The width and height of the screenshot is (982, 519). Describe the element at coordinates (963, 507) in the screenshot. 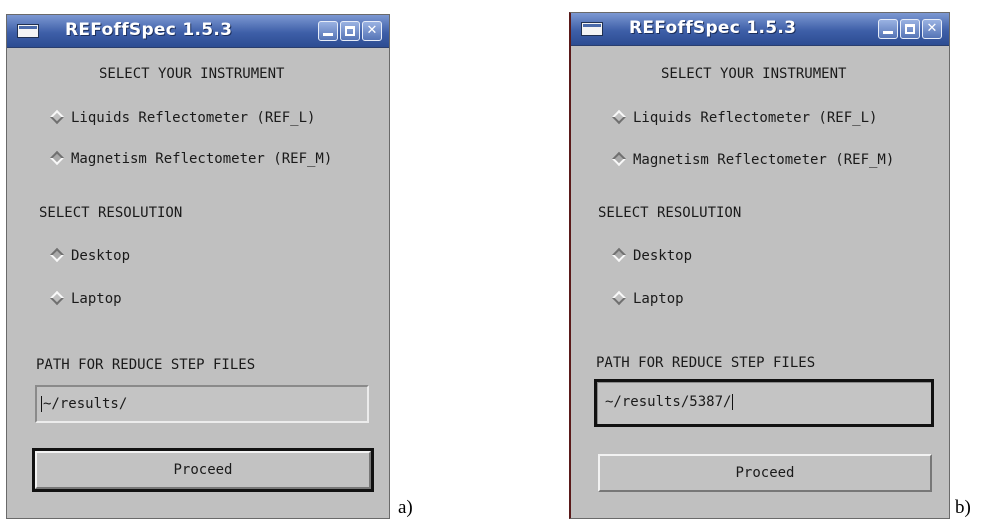

I see `figure-caption-b: b)` at that location.